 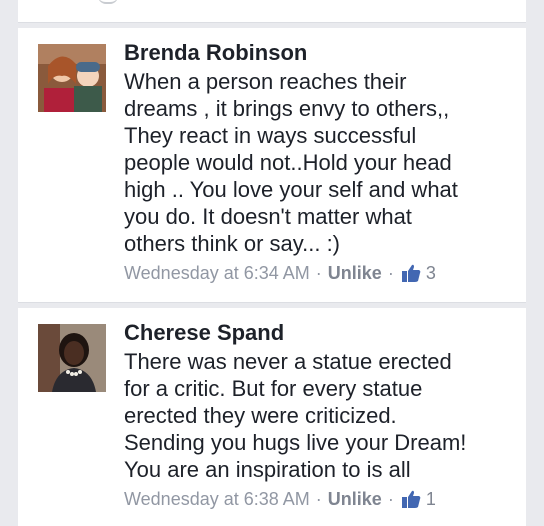 I want to click on like-count: 1, so click(x=431, y=499).